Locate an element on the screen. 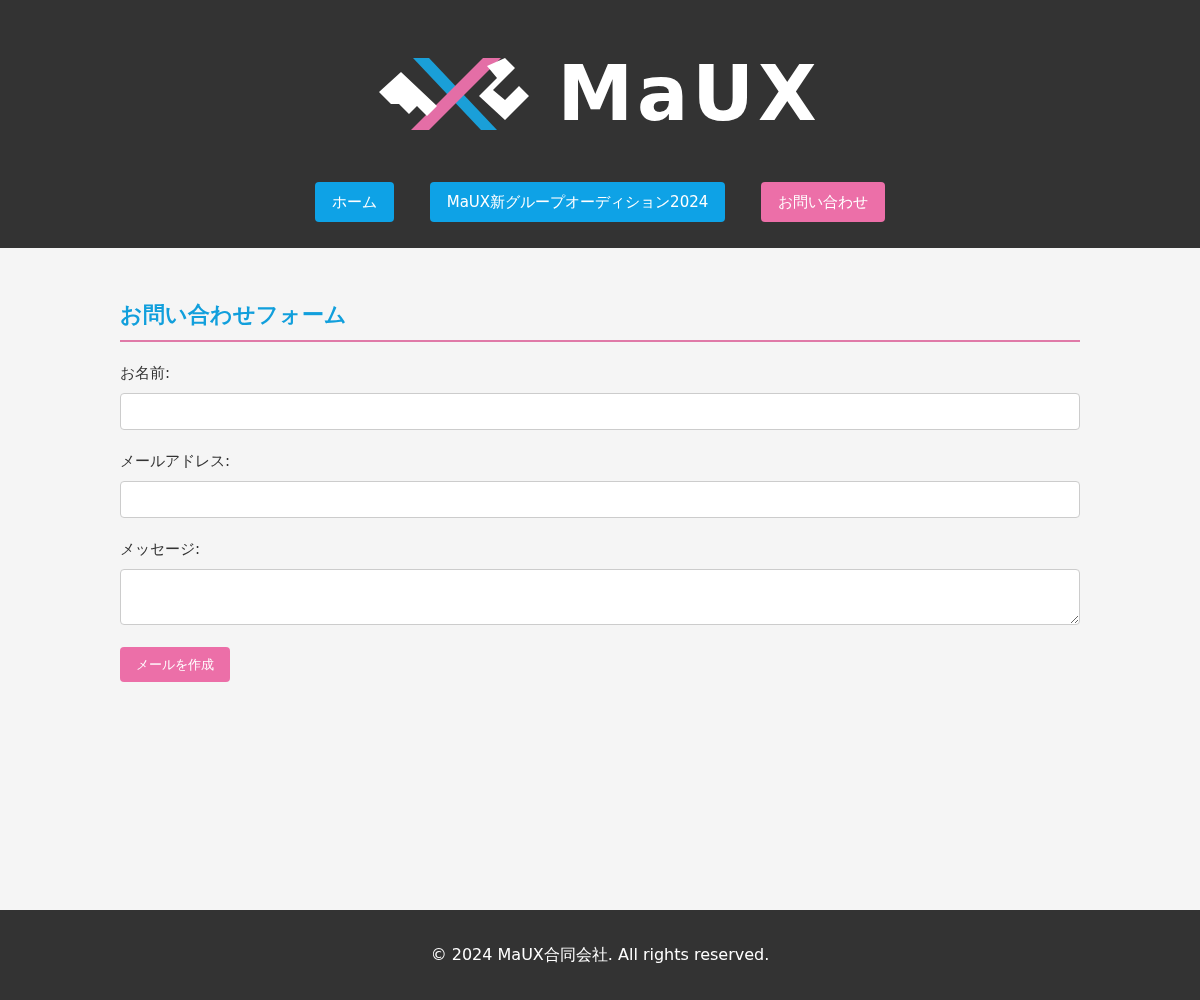 The image size is (1200, 1000). nav-button: お問い合わせ is located at coordinates (823, 202).